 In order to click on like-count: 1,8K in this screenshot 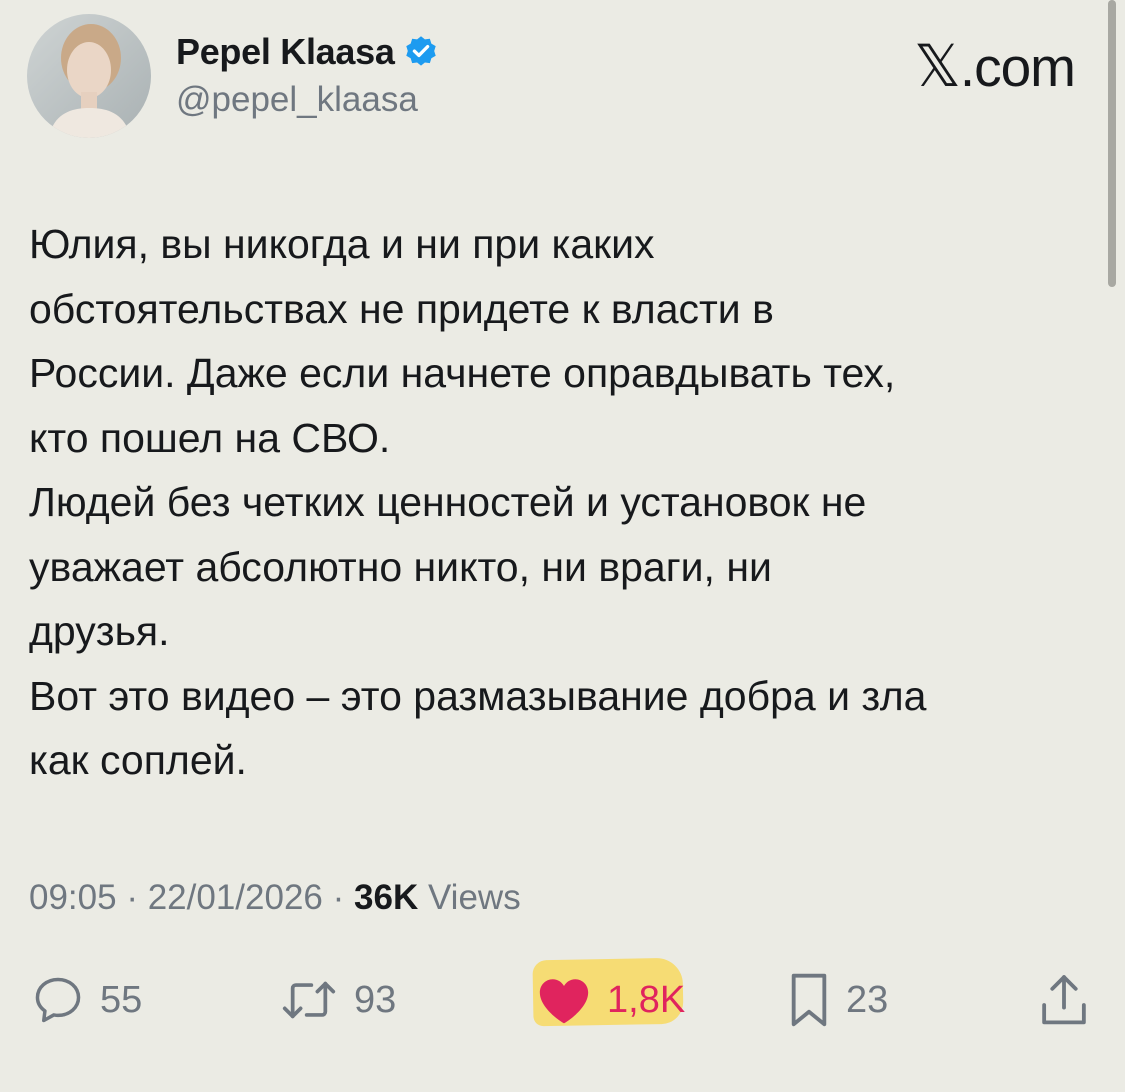, I will do `click(646, 999)`.